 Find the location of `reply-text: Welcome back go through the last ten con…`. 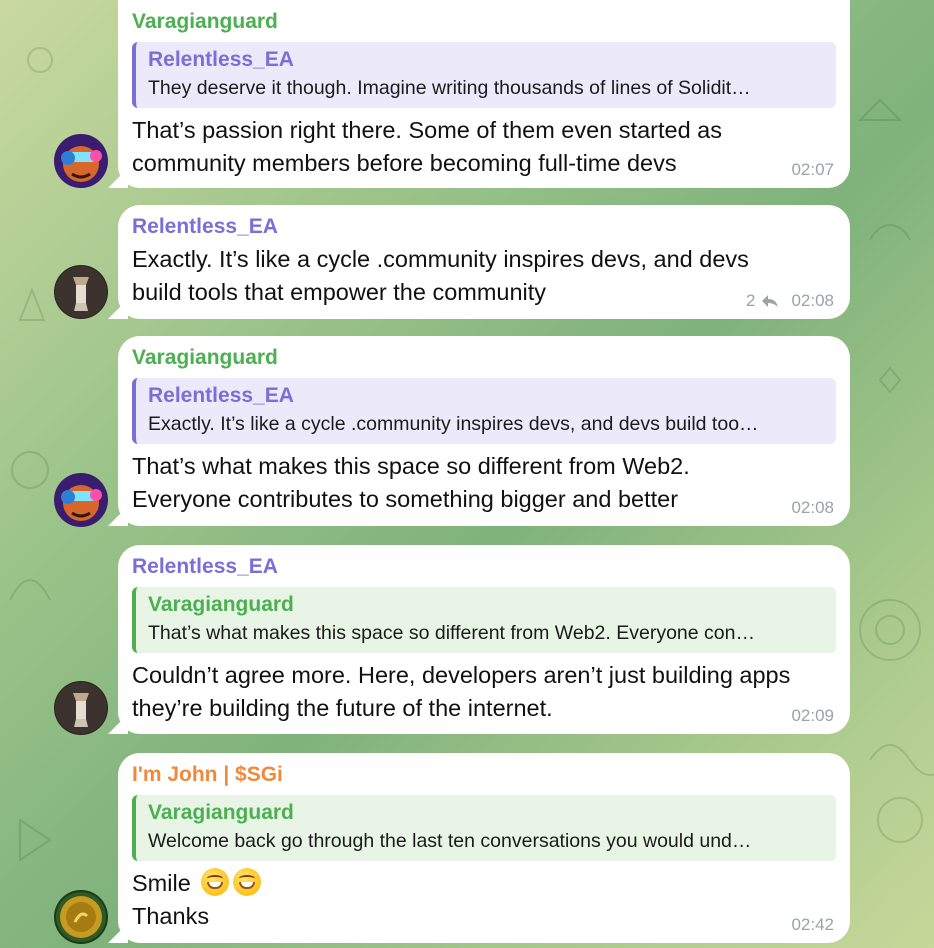

reply-text: Welcome back go through the last ten con… is located at coordinates (450, 841).